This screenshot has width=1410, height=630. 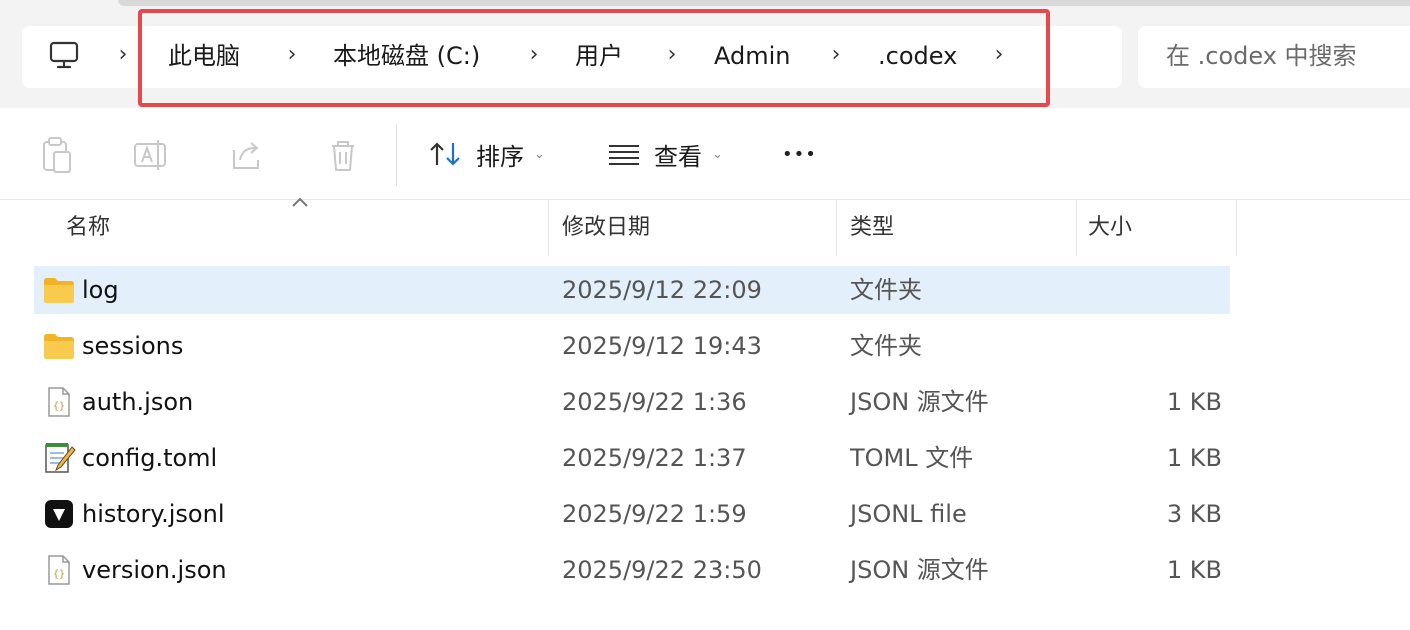 What do you see at coordinates (151, 155) in the screenshot?
I see `rename-icon` at bounding box center [151, 155].